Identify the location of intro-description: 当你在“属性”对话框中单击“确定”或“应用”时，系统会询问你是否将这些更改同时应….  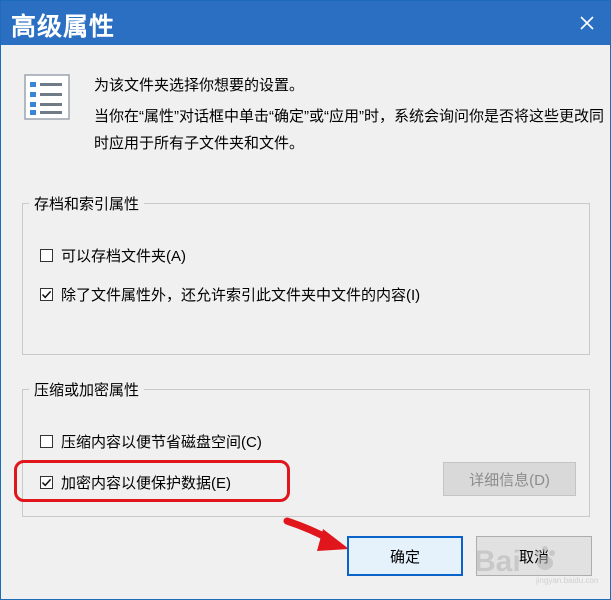
(349, 130).